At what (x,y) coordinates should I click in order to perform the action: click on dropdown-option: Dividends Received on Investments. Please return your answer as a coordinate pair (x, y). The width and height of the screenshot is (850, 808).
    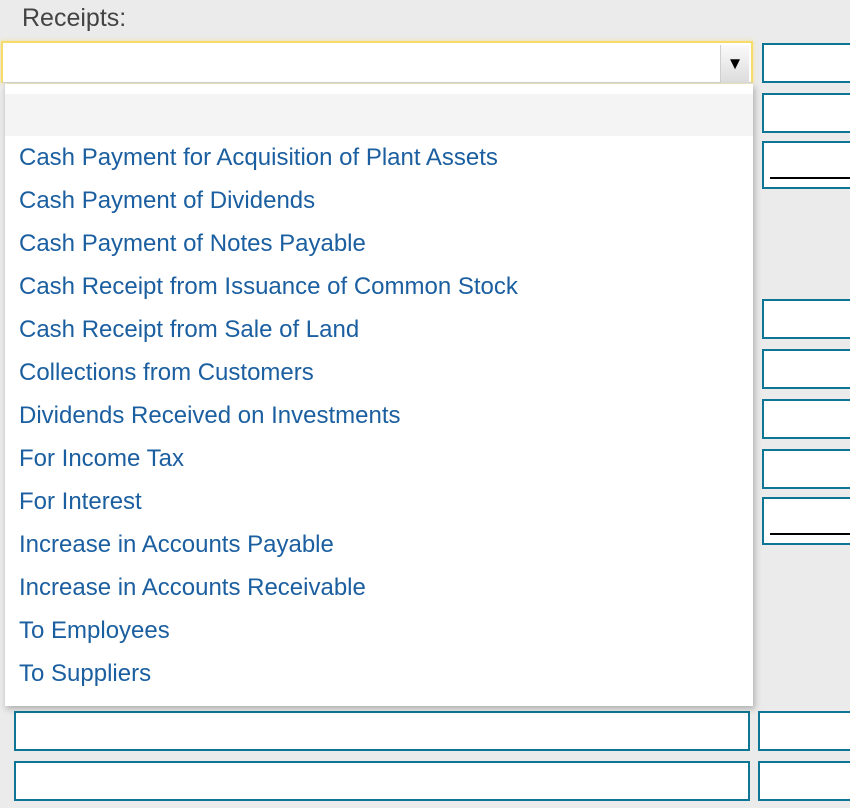
    Looking at the image, I should click on (379, 415).